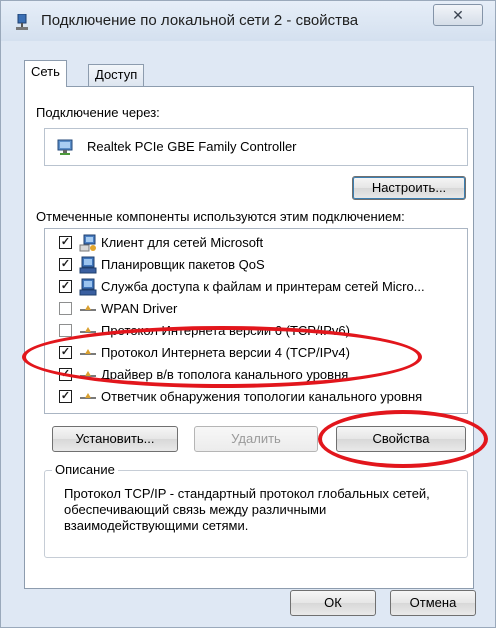 This screenshot has width=496, height=628. Describe the element at coordinates (192, 146) in the screenshot. I see `adapter-name: Realtek PCIe GBE Family Controller` at that location.